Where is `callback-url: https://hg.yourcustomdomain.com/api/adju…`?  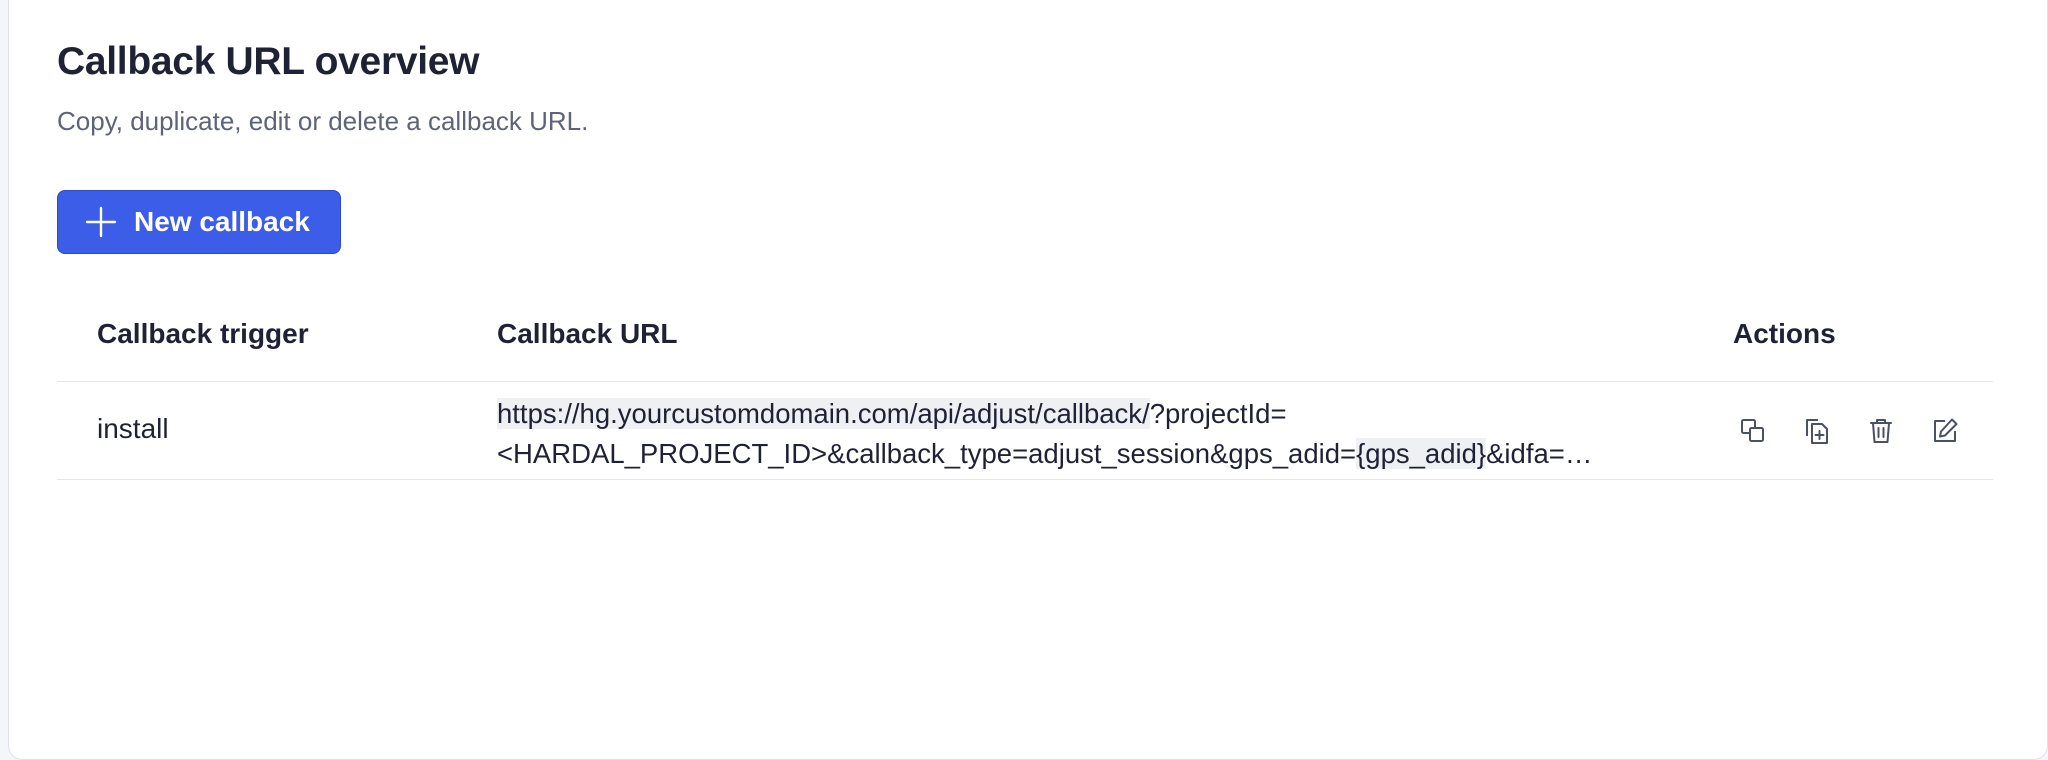
callback-url: https://hg.yourcustomdomain.com/api/adju… is located at coordinates (1087, 434).